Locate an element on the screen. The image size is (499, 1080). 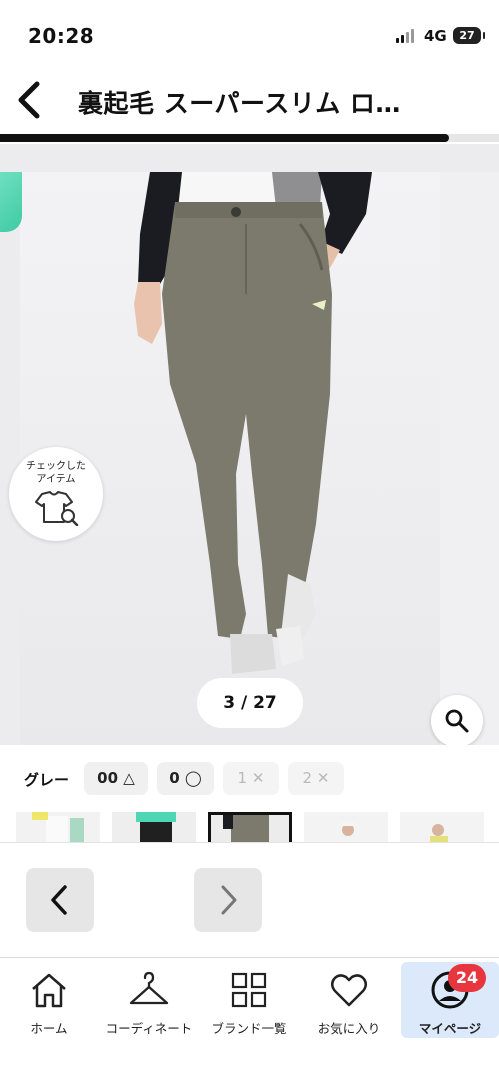
gallery-progress-bar is located at coordinates (249, 138).